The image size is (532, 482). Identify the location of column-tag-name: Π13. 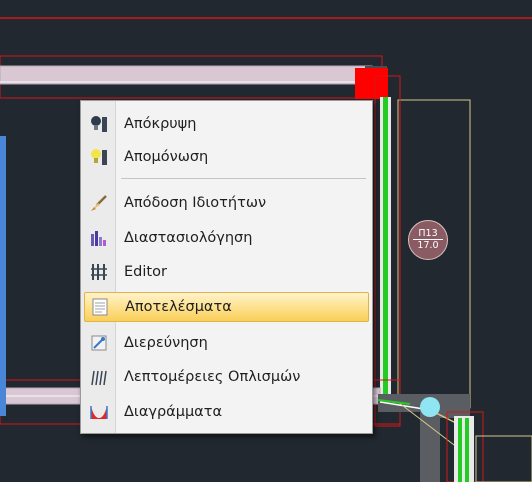
(428, 233).